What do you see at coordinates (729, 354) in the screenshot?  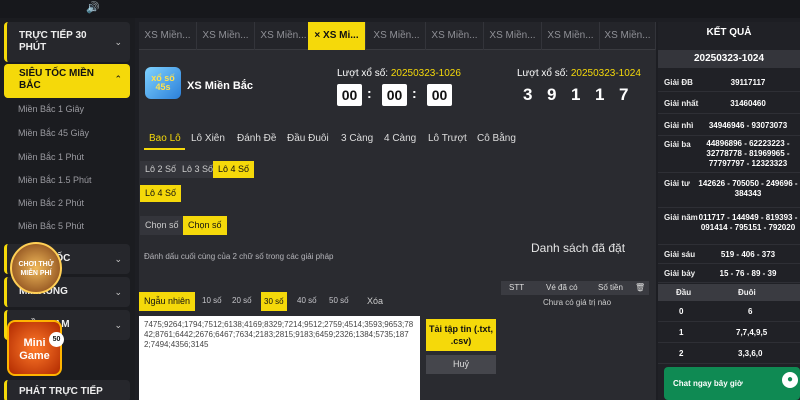 I see `head-tail-row: 2 3,3,6,0` at bounding box center [729, 354].